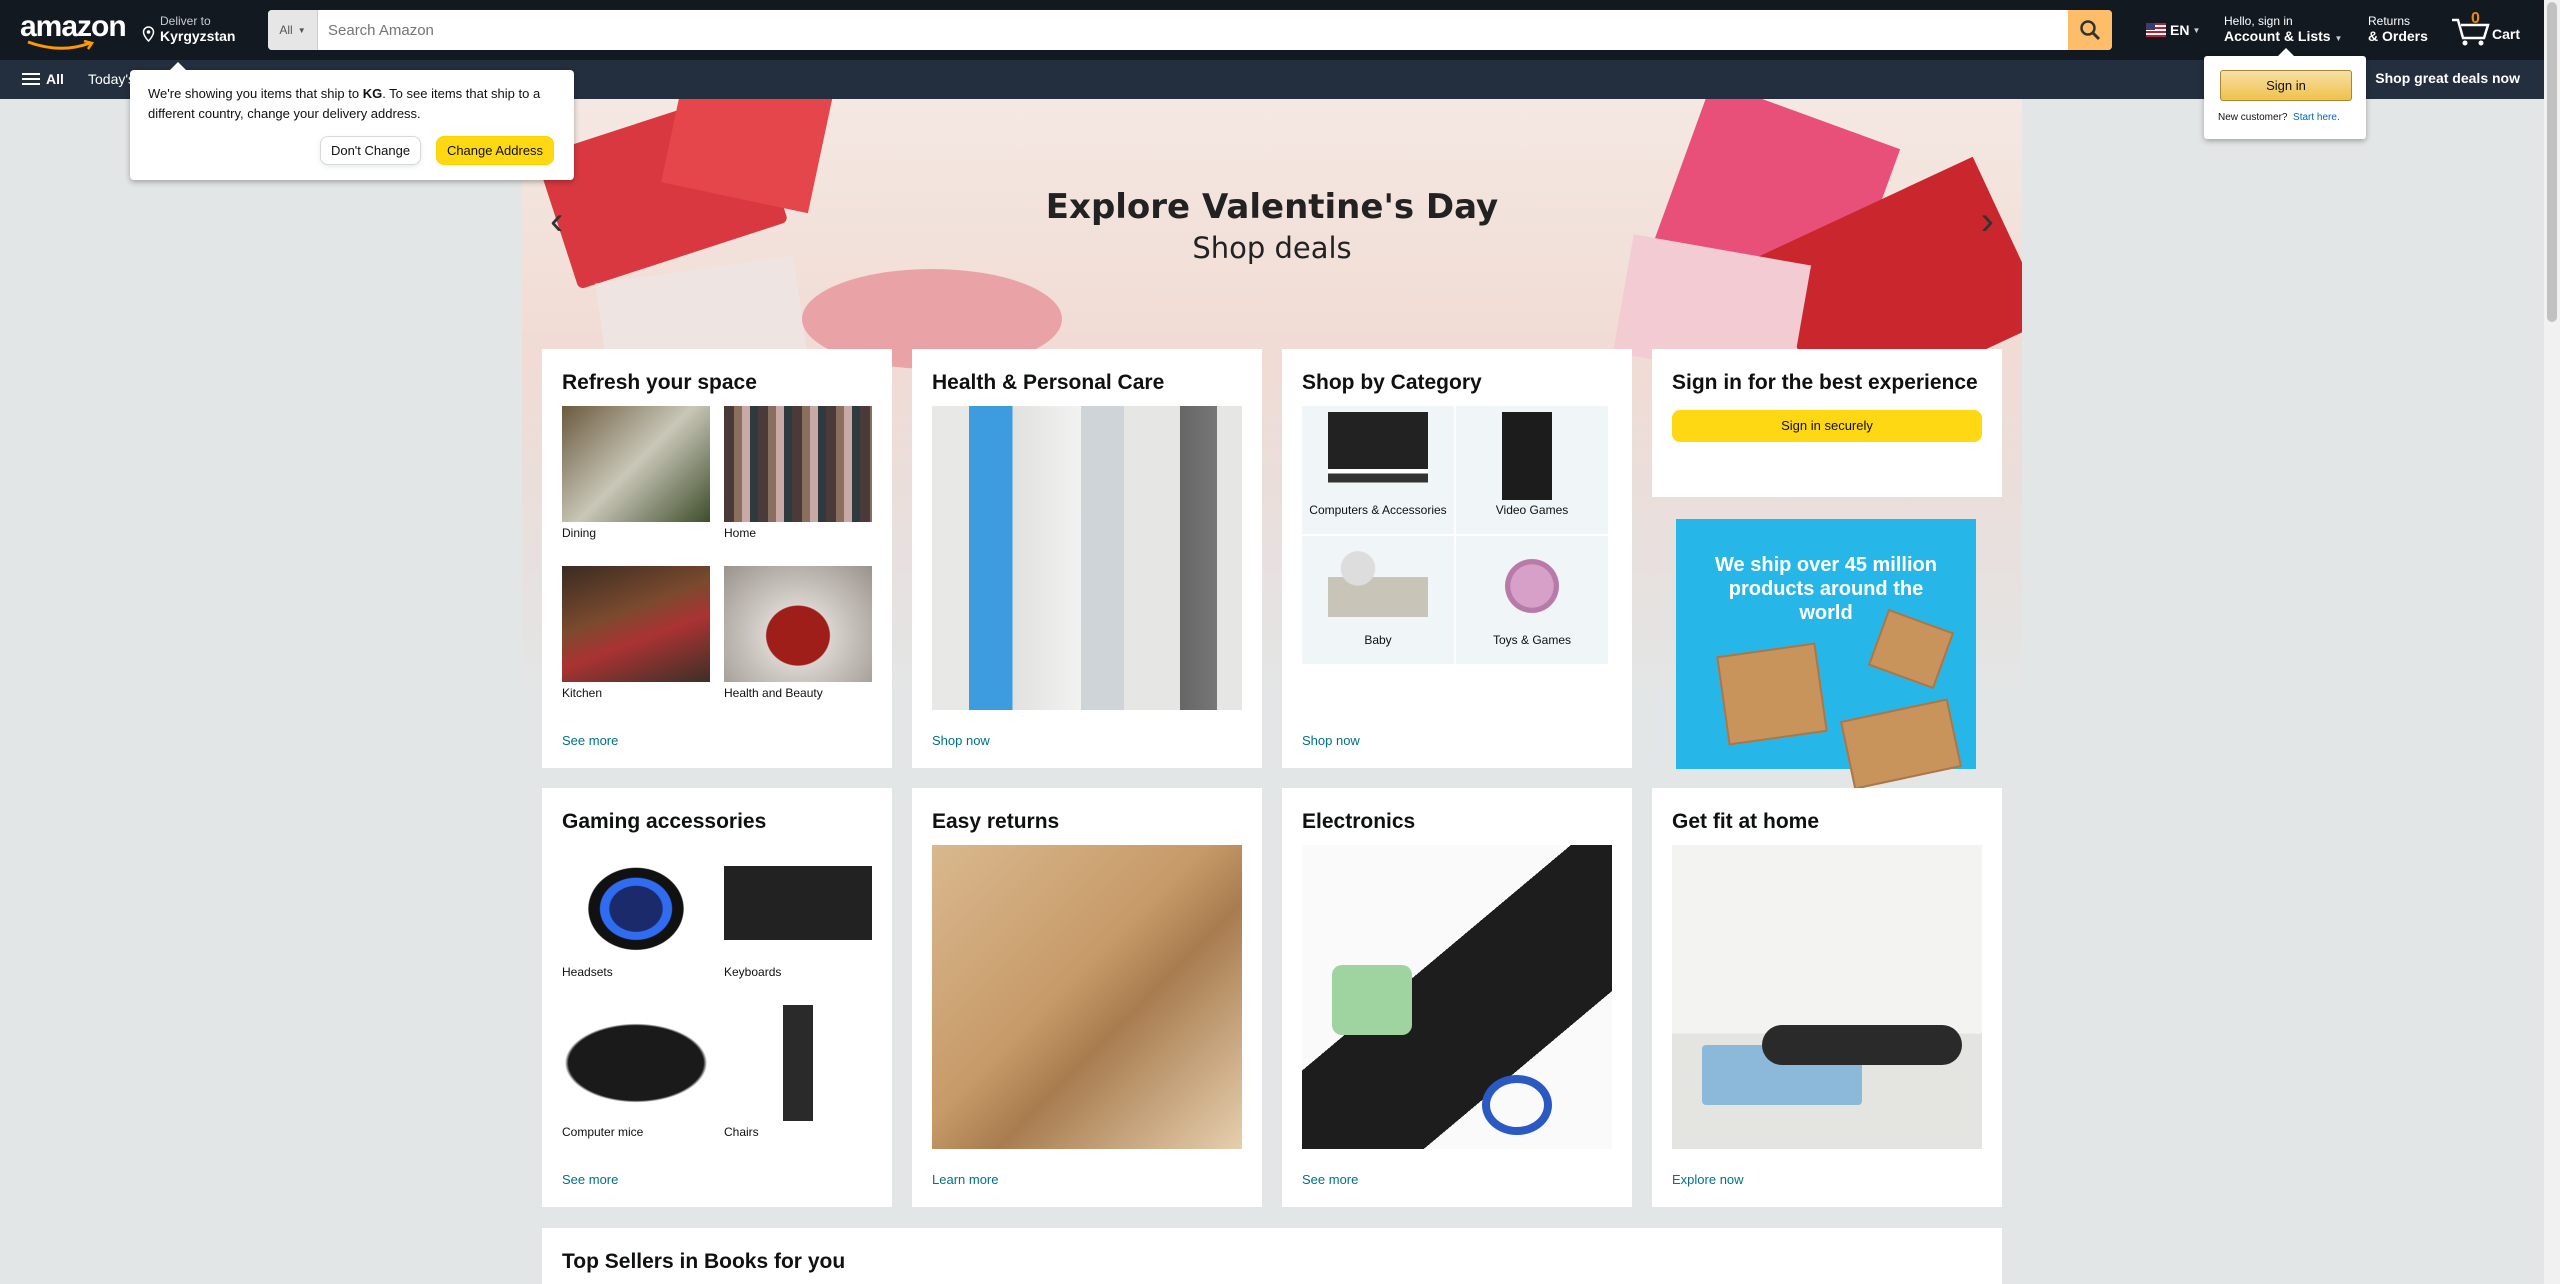  What do you see at coordinates (2316, 117) in the screenshot?
I see `start-here-link: Start here.` at bounding box center [2316, 117].